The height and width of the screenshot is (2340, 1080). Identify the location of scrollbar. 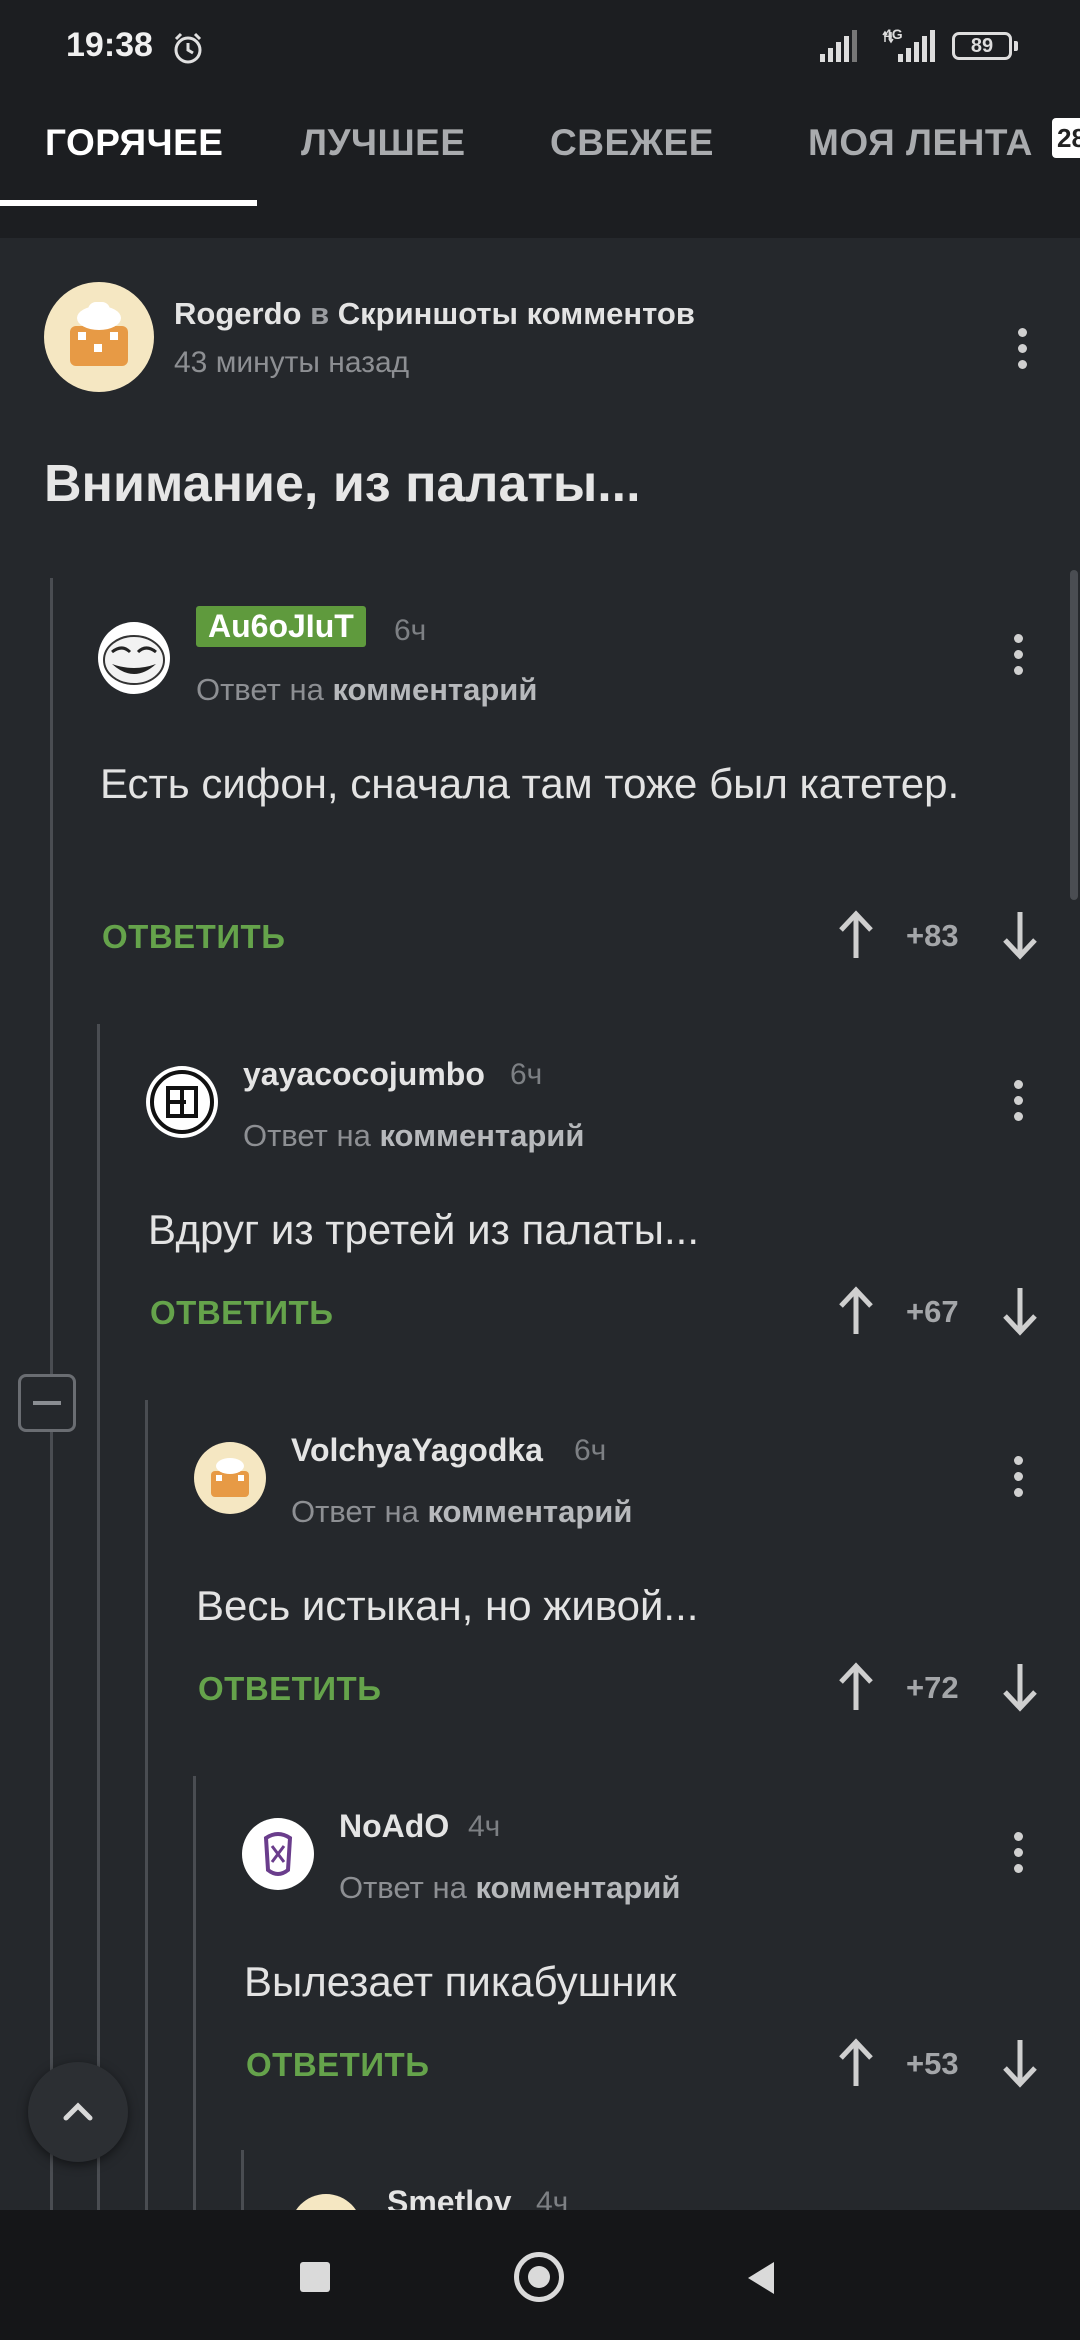
(1074, 735).